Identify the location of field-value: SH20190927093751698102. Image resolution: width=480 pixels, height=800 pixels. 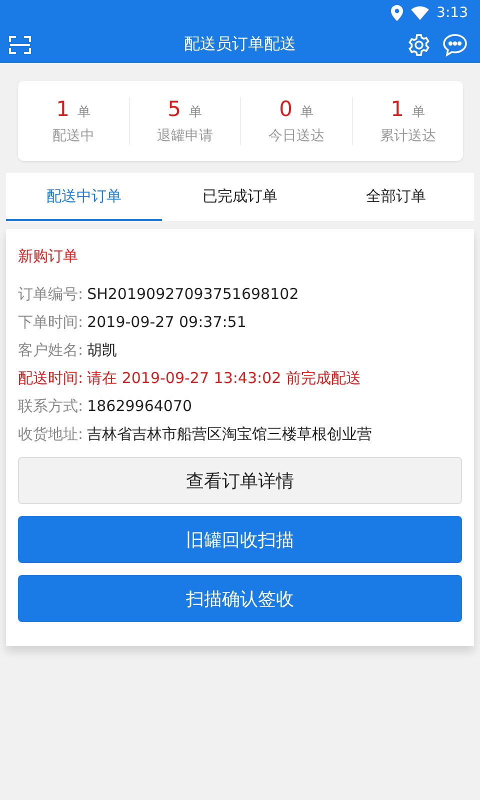
(193, 294).